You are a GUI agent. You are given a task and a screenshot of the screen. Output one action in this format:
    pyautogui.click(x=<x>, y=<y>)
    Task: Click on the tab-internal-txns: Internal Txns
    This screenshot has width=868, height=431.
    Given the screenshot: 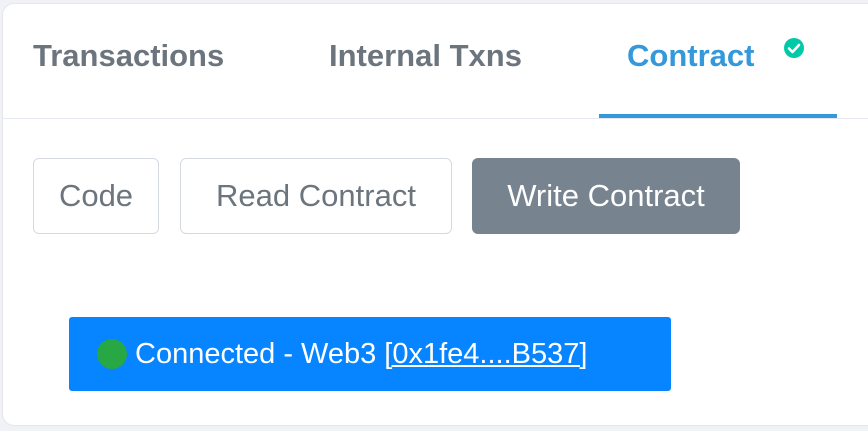 What is the action you would take?
    pyautogui.click(x=425, y=56)
    